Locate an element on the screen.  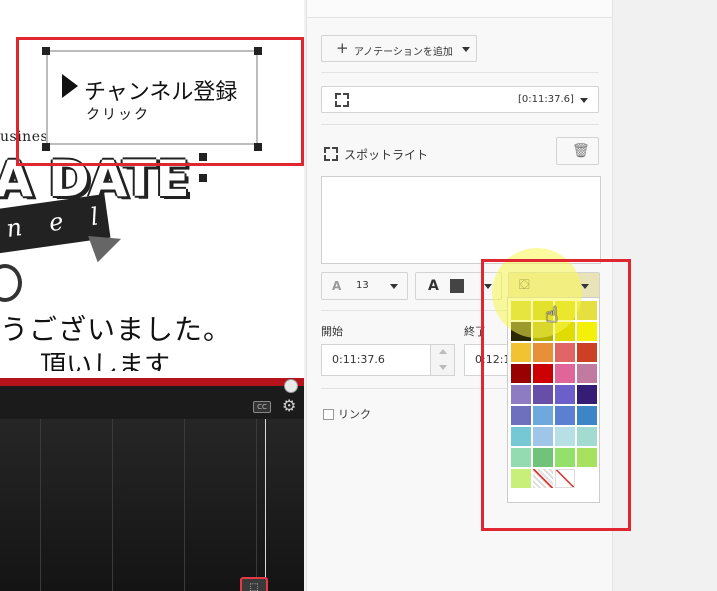
gear-icon: ⚙ is located at coordinates (289, 405).